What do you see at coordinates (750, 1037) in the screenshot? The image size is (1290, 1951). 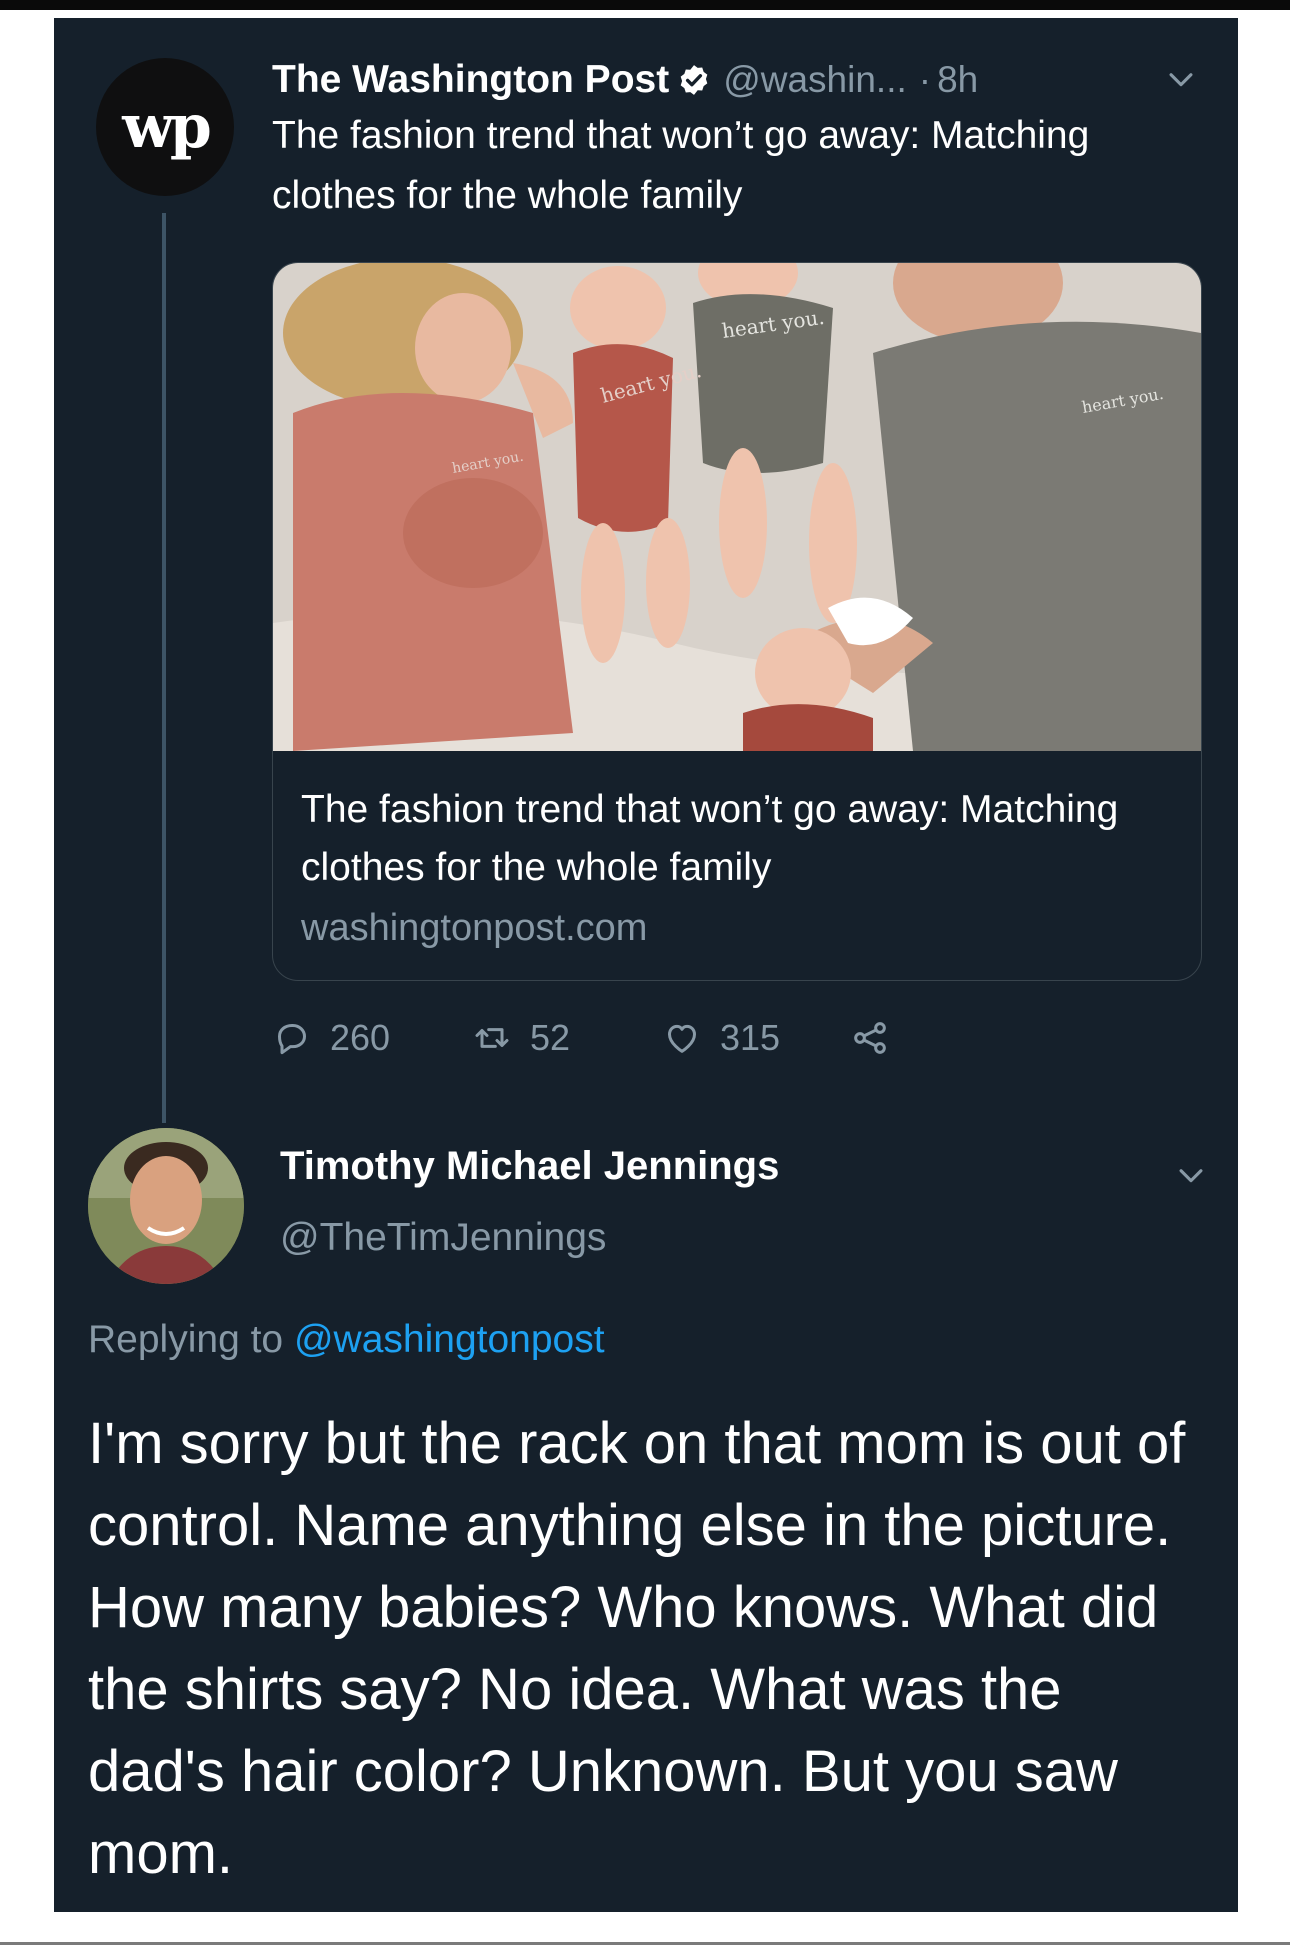 I see `like-count: 315` at bounding box center [750, 1037].